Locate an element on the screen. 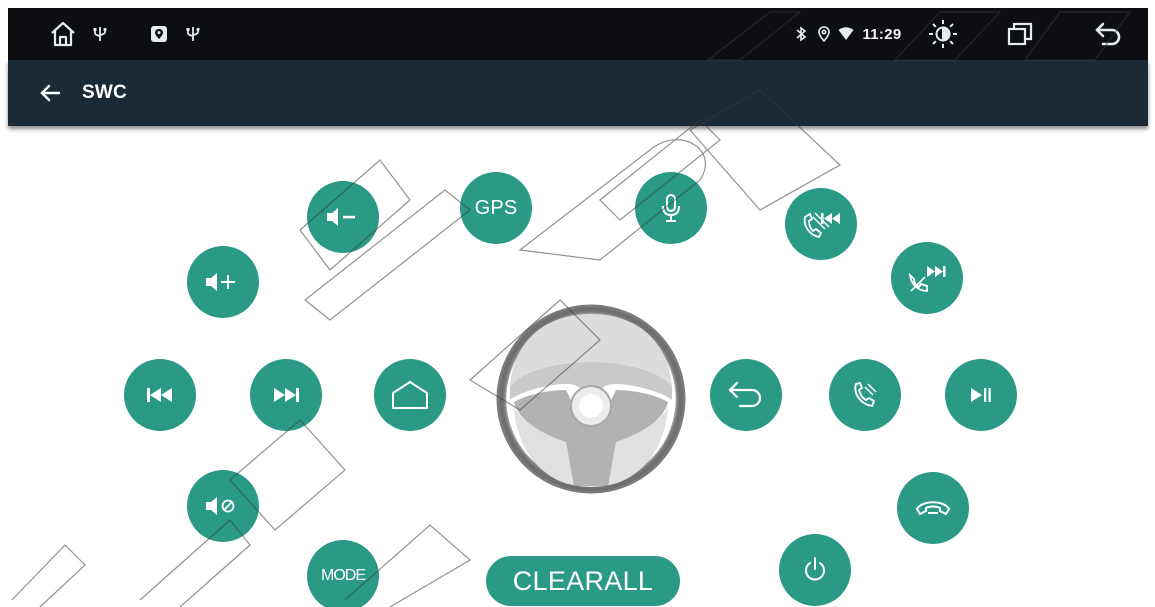 This screenshot has height=607, width=1155. home-button is located at coordinates (410, 395).